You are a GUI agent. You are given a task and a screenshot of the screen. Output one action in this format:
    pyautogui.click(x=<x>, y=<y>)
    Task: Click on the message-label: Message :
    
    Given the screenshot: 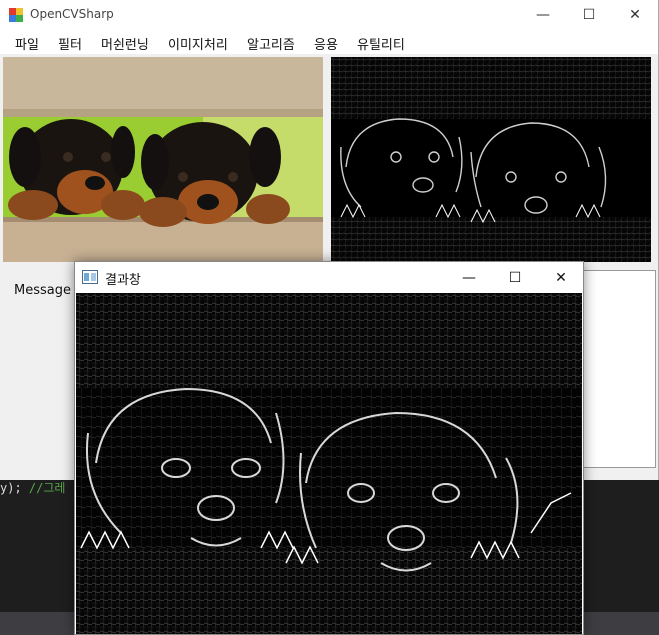 What is the action you would take?
    pyautogui.click(x=47, y=290)
    